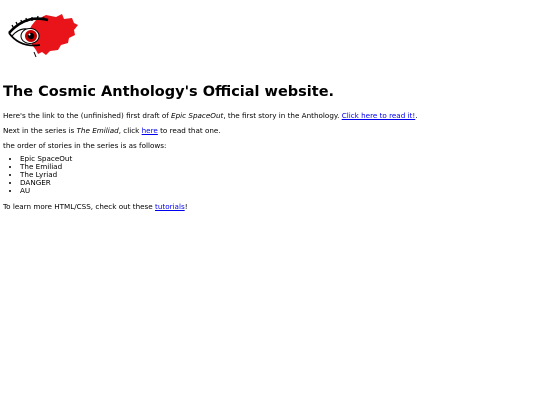 The width and height of the screenshot is (540, 405). What do you see at coordinates (282, 115) in the screenshot?
I see `intro-text-middle: , the first story in the Anthology.` at bounding box center [282, 115].